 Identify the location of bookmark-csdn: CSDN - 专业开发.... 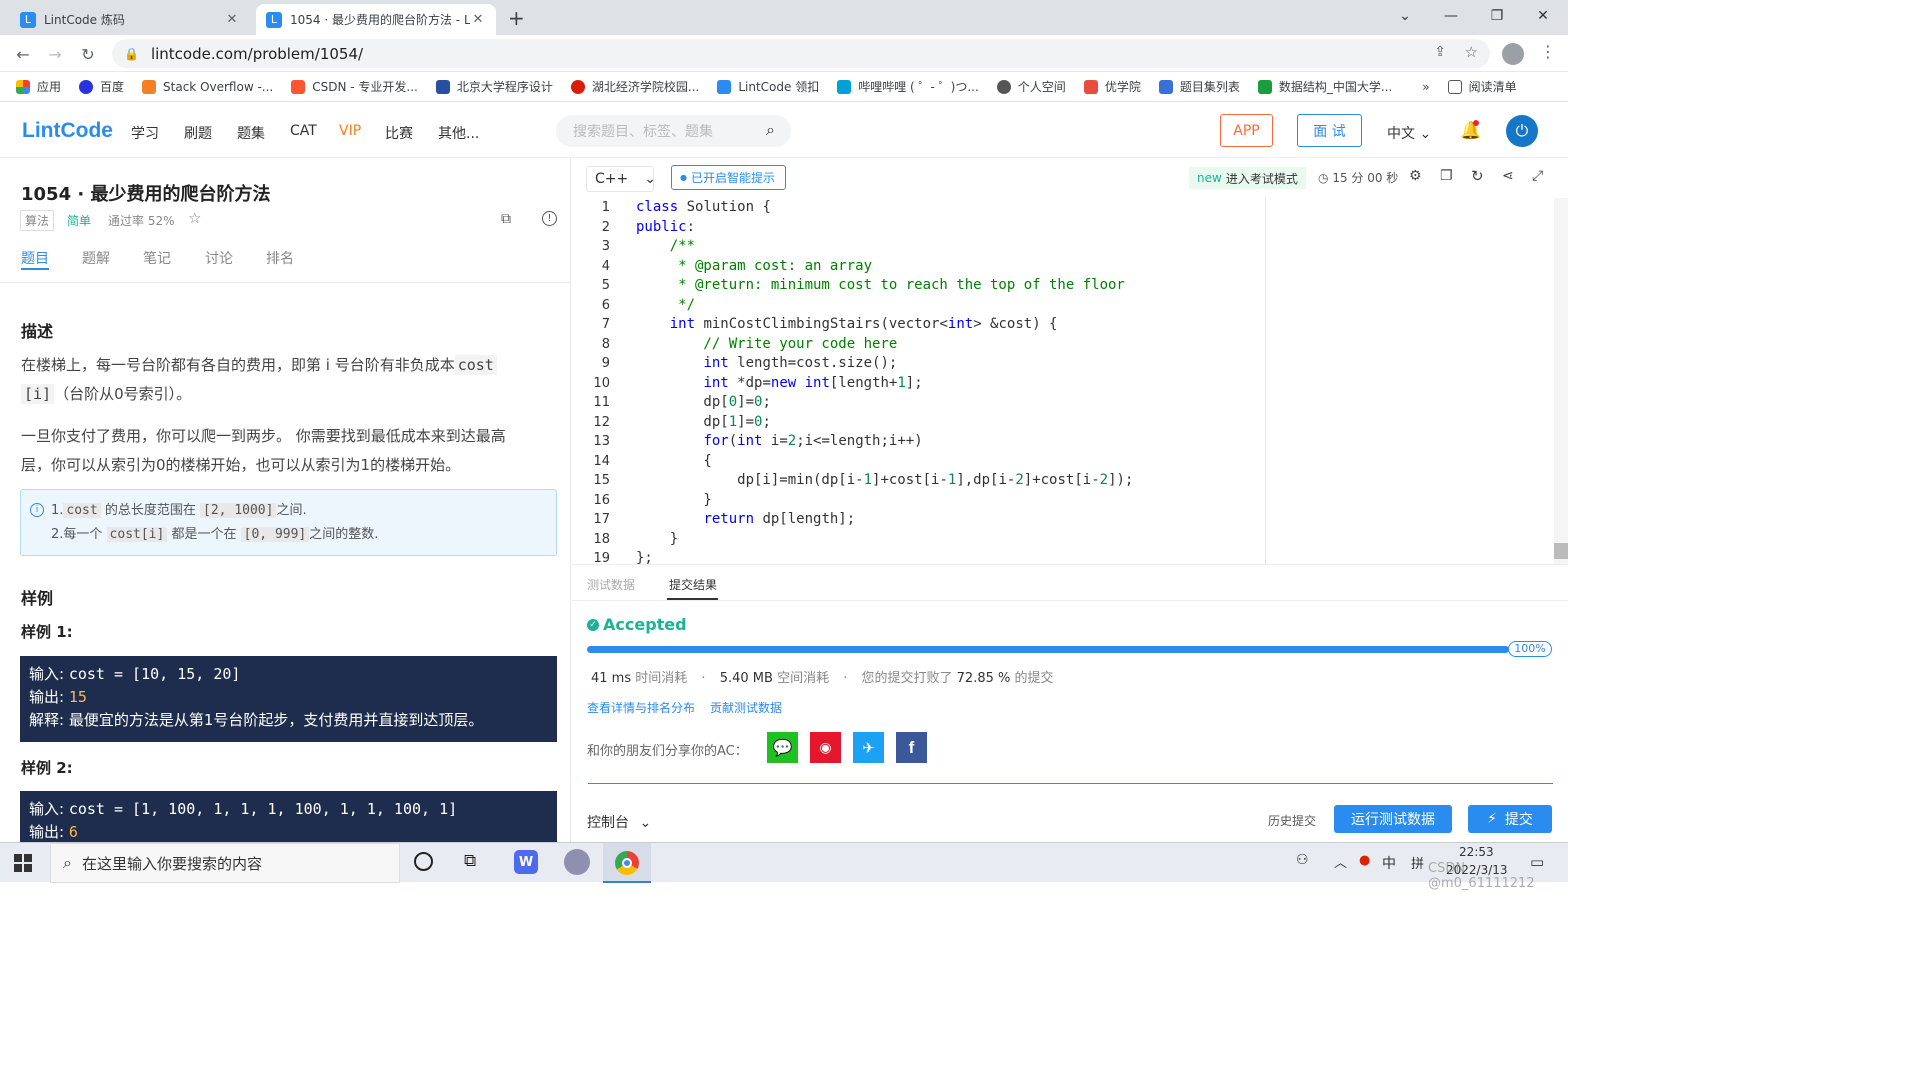
(354, 86).